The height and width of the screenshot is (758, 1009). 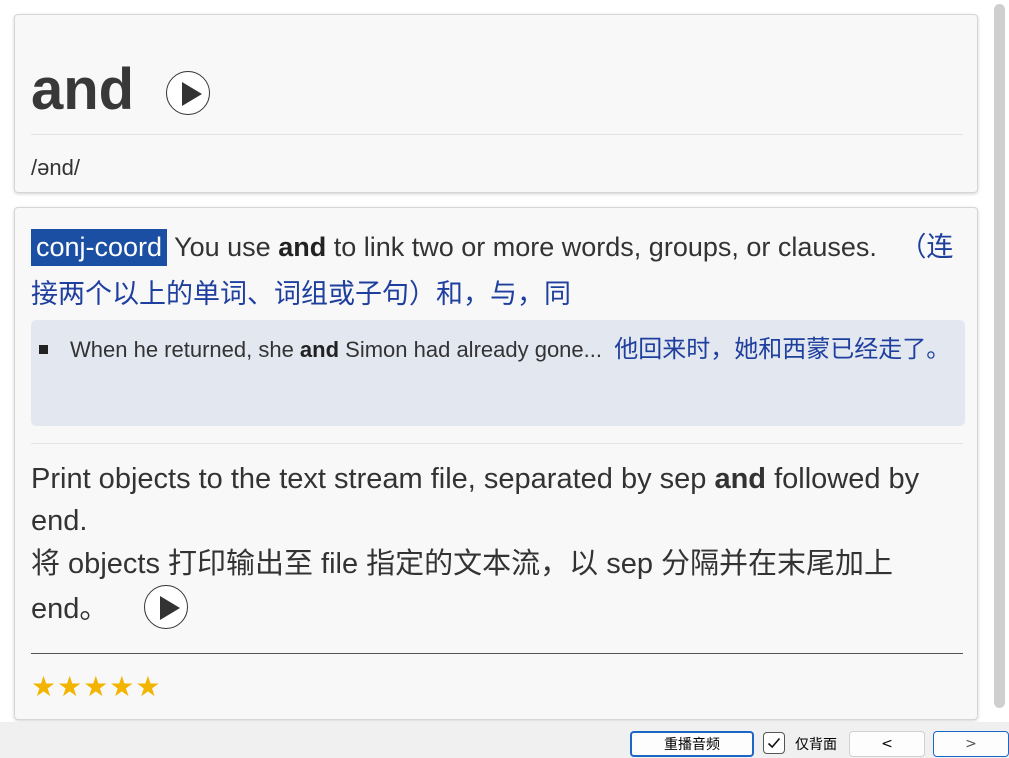 What do you see at coordinates (319, 349) in the screenshot?
I see `example-keyword: and` at bounding box center [319, 349].